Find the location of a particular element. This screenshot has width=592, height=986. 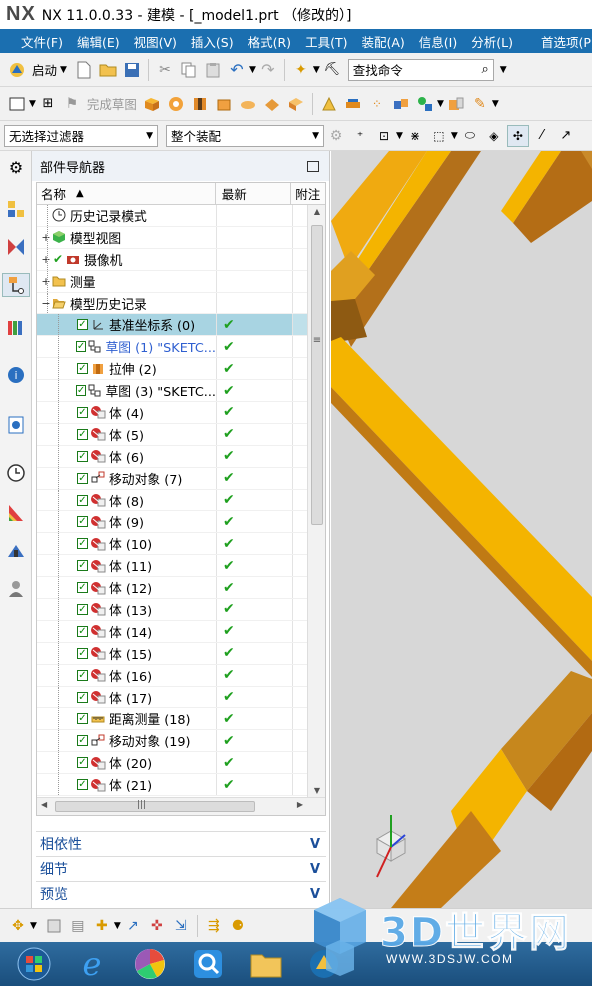

revolve-icon is located at coordinates (176, 104).